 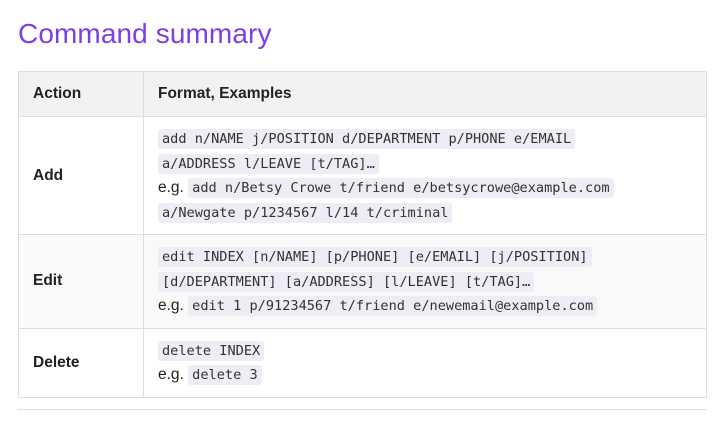 What do you see at coordinates (362, 409) in the screenshot?
I see `bottom-divider` at bounding box center [362, 409].